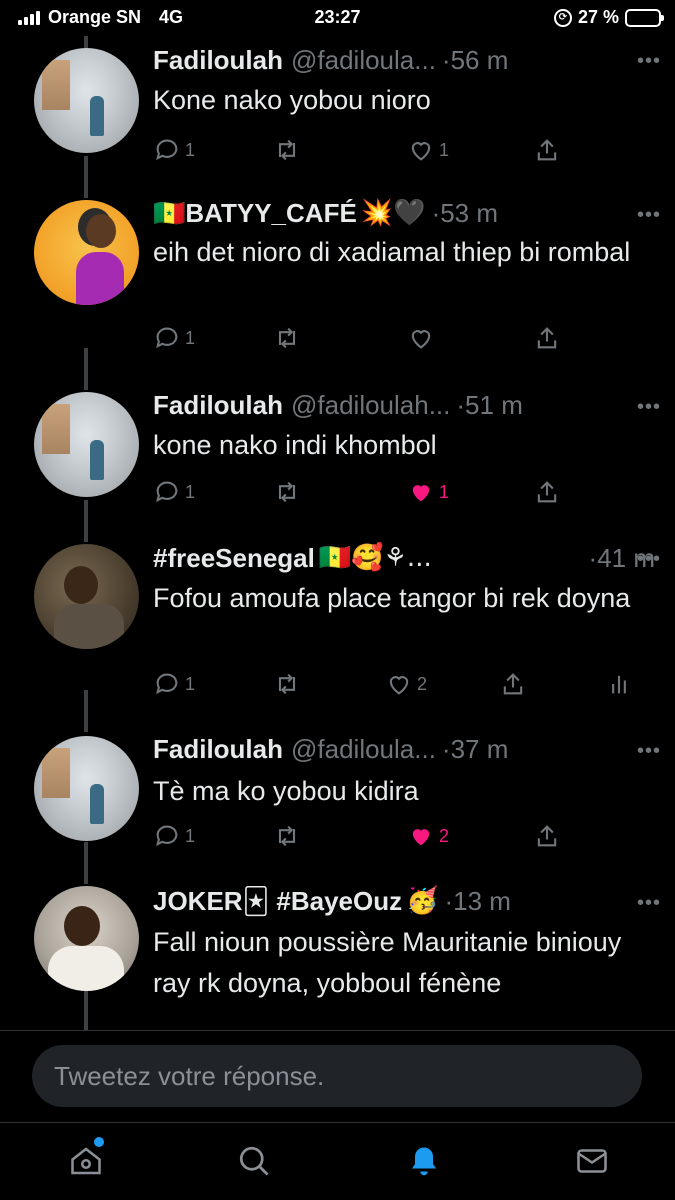 Image resolution: width=675 pixels, height=1200 pixels. What do you see at coordinates (393, 213) in the screenshot?
I see `name-emojis: 💥🖤` at bounding box center [393, 213].